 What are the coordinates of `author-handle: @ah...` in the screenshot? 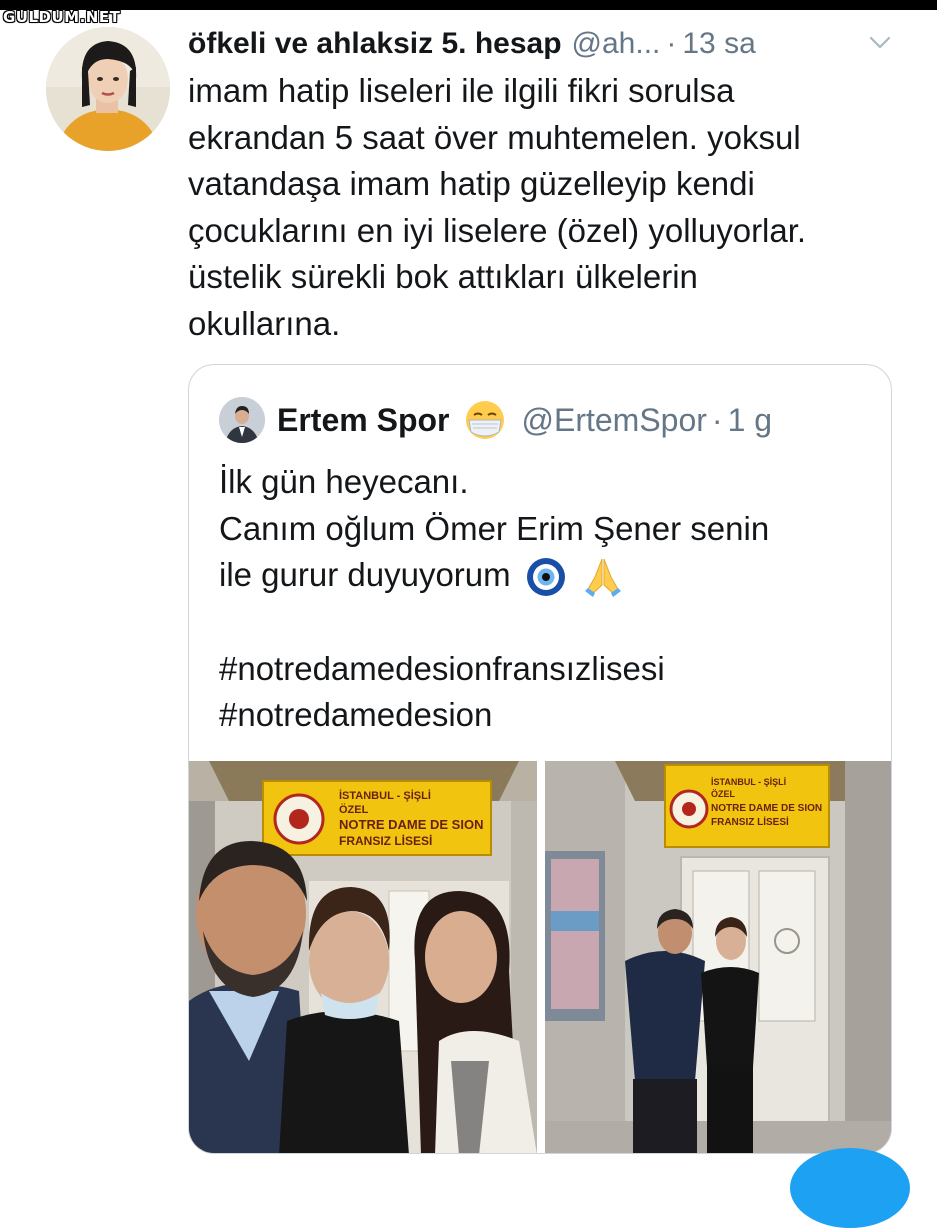 It's located at (616, 44).